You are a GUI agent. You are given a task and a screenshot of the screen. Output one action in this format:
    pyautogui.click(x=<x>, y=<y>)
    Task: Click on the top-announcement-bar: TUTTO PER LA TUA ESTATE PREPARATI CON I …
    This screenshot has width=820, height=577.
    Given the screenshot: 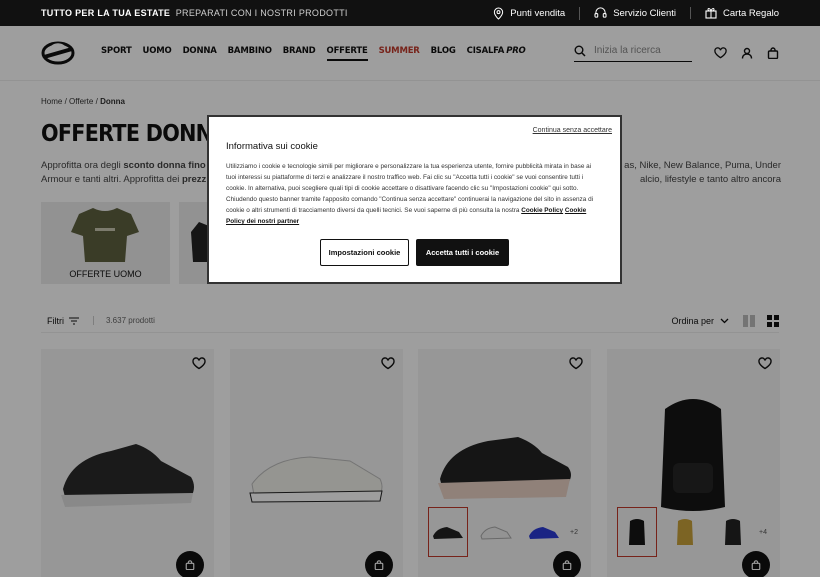 What is the action you would take?
    pyautogui.click(x=410, y=13)
    